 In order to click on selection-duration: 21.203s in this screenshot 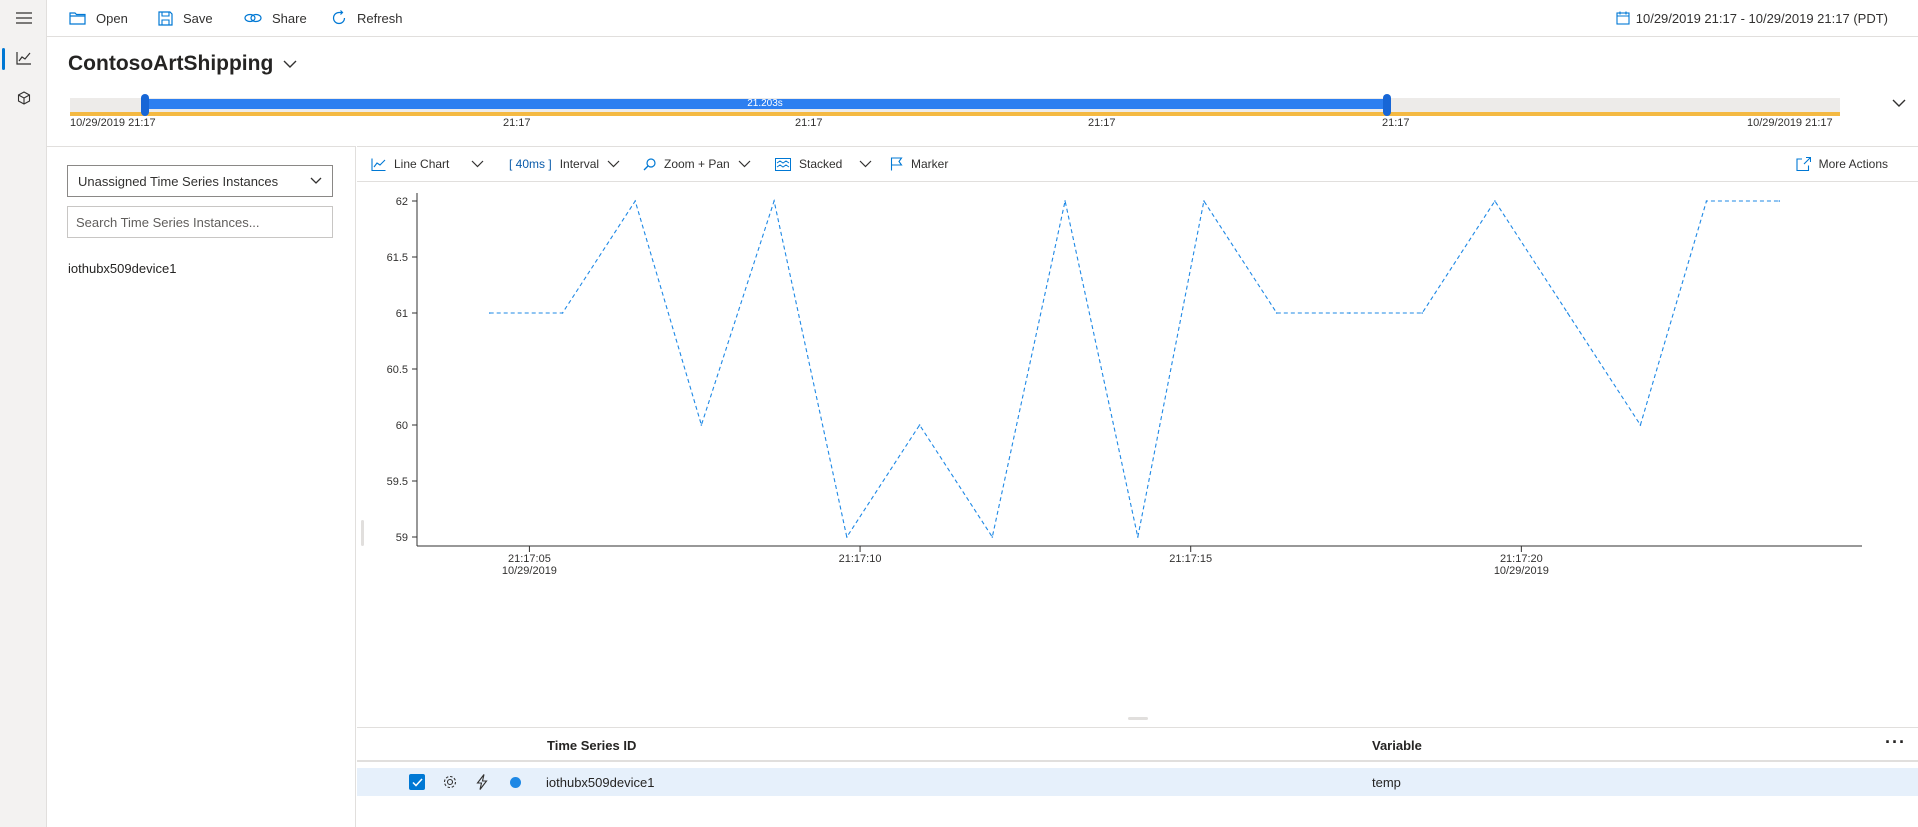, I will do `click(765, 103)`.